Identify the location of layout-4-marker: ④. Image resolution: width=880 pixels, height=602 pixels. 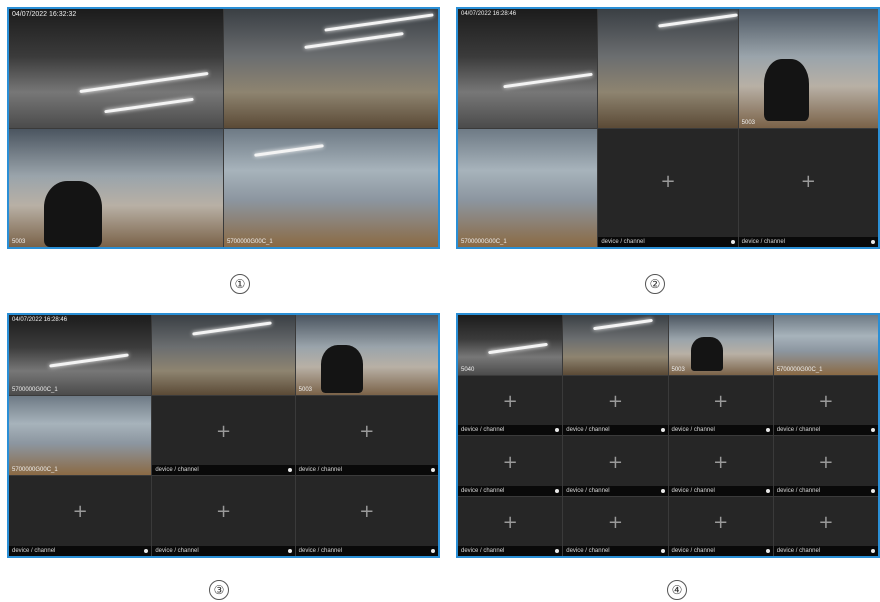
(677, 590).